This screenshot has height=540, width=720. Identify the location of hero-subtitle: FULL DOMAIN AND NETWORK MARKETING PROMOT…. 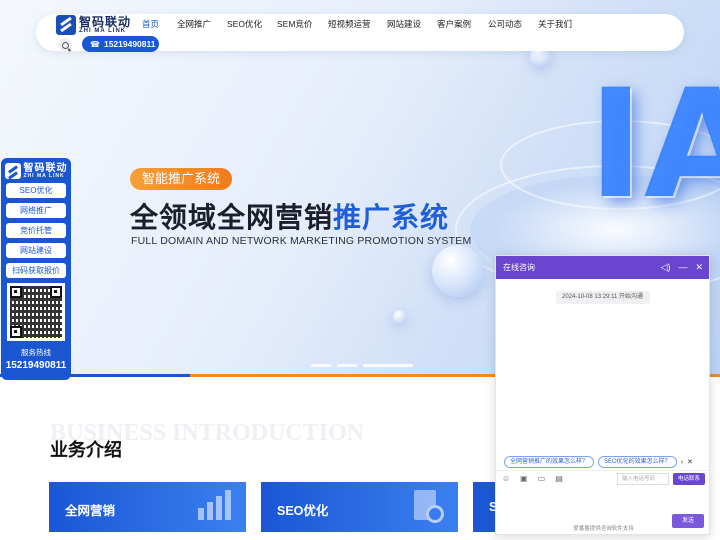
(301, 241).